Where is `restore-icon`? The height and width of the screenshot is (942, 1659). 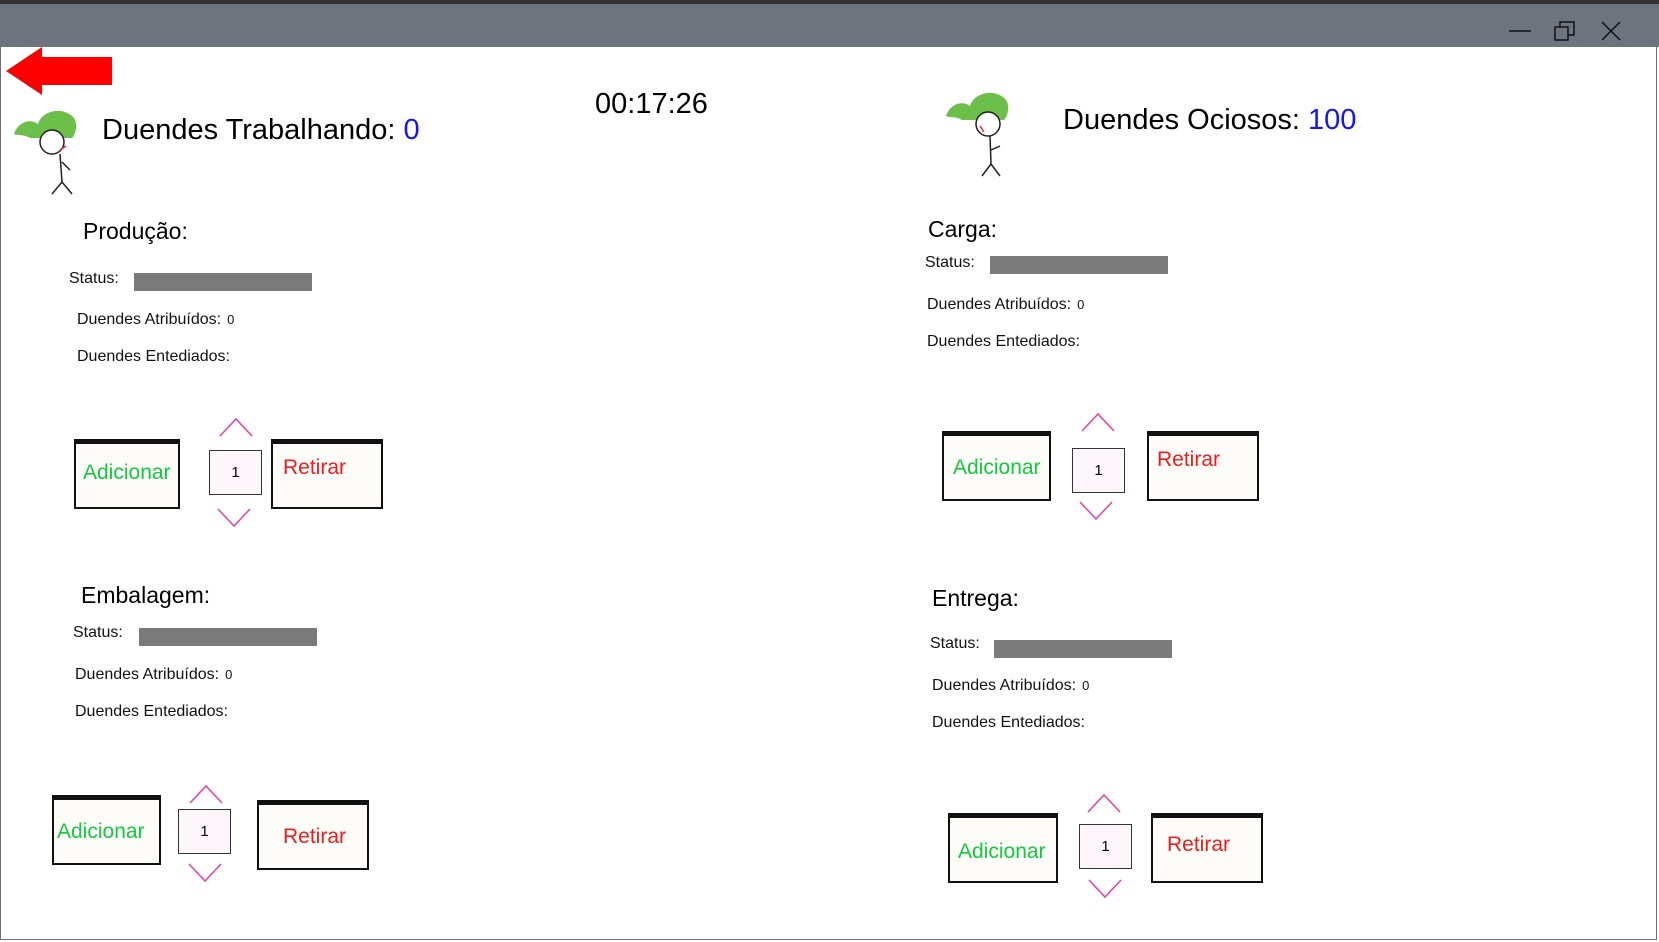
restore-icon is located at coordinates (1565, 31).